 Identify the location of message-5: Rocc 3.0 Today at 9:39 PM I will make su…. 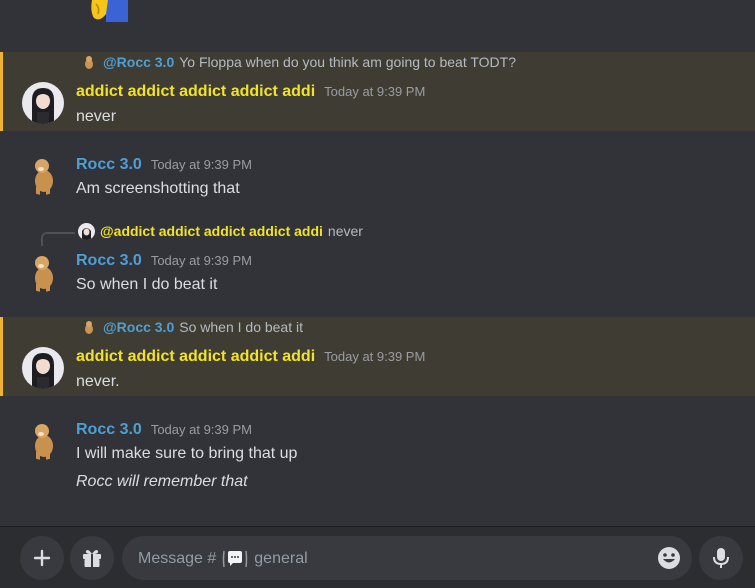
(377, 457).